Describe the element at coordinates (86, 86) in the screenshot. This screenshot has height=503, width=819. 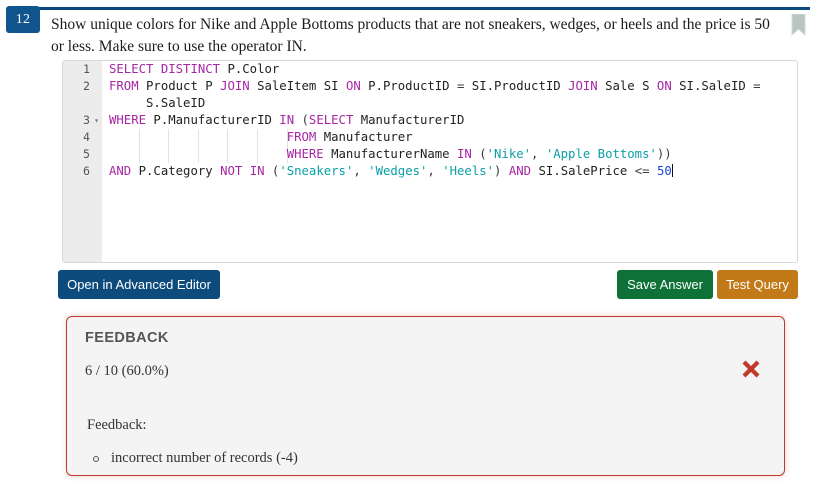
I see `line-number: 2` at that location.